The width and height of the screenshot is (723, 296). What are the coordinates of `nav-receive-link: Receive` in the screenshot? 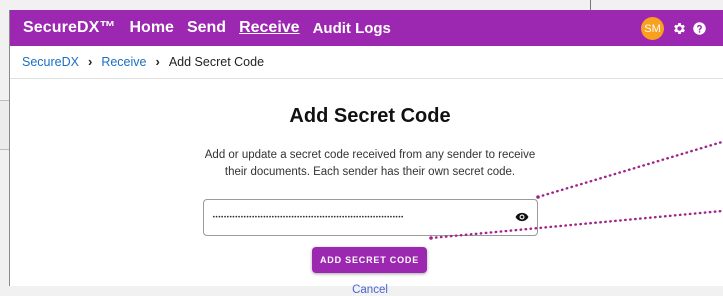 It's located at (269, 28).